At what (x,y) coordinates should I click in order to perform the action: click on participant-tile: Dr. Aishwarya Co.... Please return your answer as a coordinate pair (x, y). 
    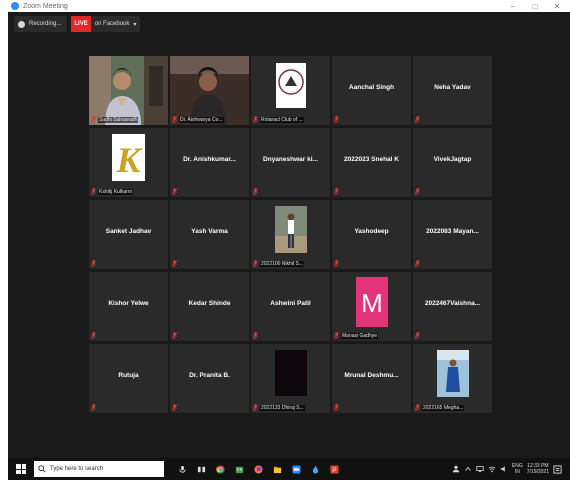
    Looking at the image, I should click on (209, 90).